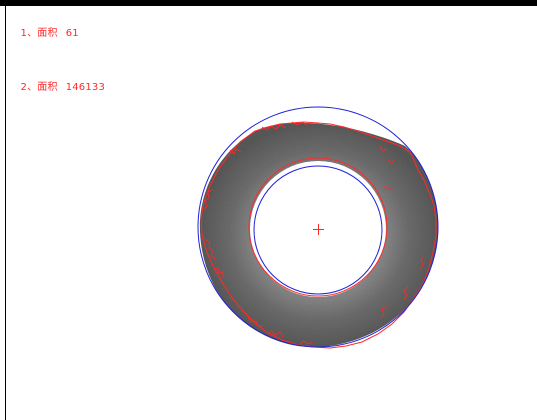 The height and width of the screenshot is (420, 537). What do you see at coordinates (29, 87) in the screenshot?
I see `readout-index: 2、` at bounding box center [29, 87].